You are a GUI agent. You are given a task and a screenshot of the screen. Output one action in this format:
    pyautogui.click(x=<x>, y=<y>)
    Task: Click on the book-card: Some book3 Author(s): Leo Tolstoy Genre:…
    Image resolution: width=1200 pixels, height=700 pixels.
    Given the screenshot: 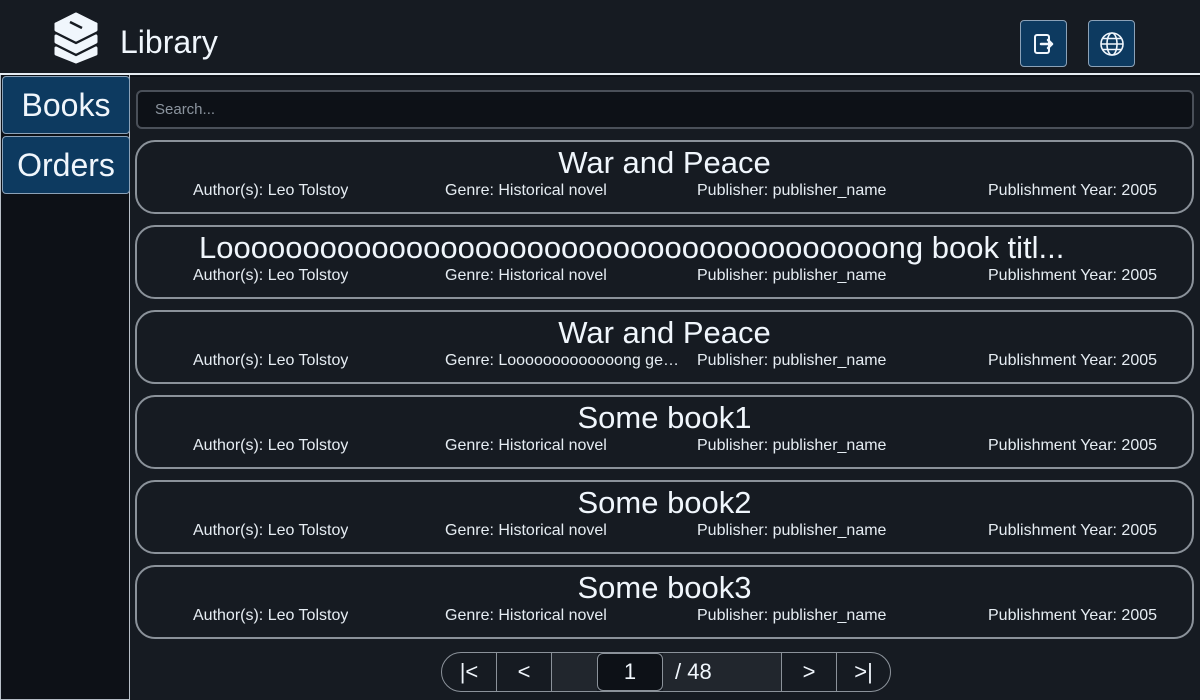 What is the action you would take?
    pyautogui.click(x=664, y=602)
    